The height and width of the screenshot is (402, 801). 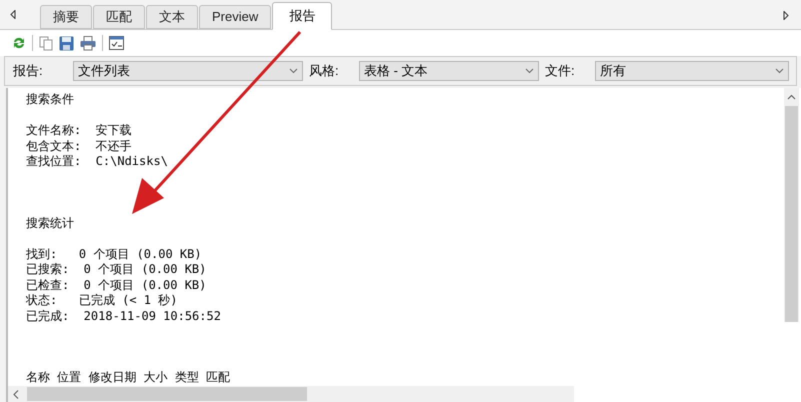 What do you see at coordinates (50, 100) in the screenshot?
I see `section-heading: 搜索条件` at bounding box center [50, 100].